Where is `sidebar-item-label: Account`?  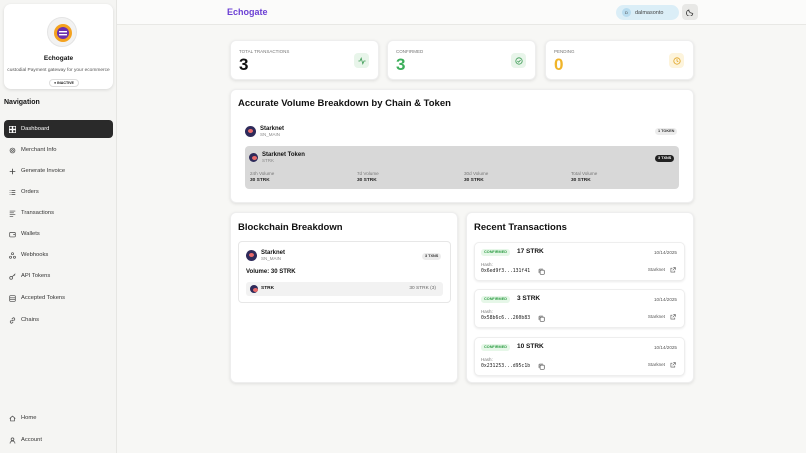 sidebar-item-label: Account is located at coordinates (31, 440).